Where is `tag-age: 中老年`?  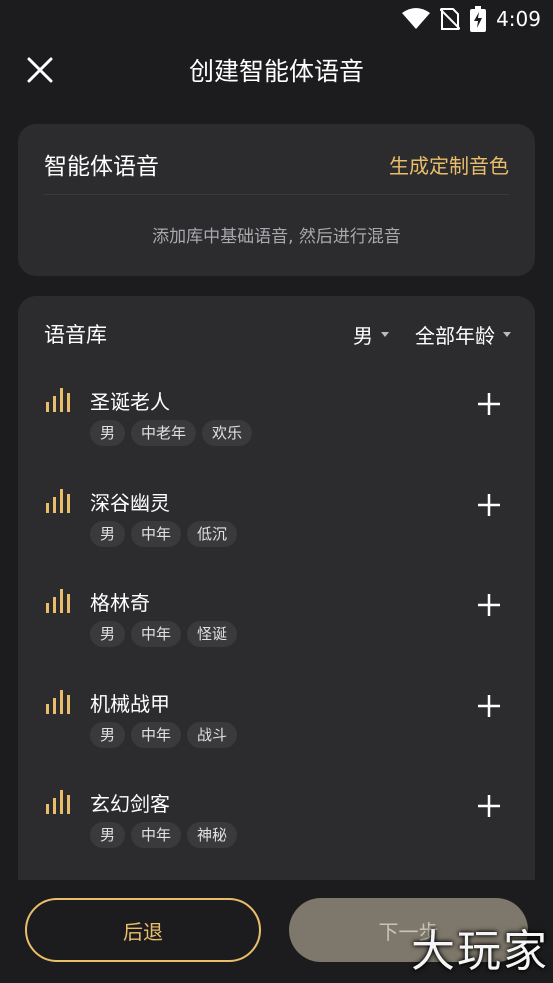
tag-age: 中老年 is located at coordinates (164, 433).